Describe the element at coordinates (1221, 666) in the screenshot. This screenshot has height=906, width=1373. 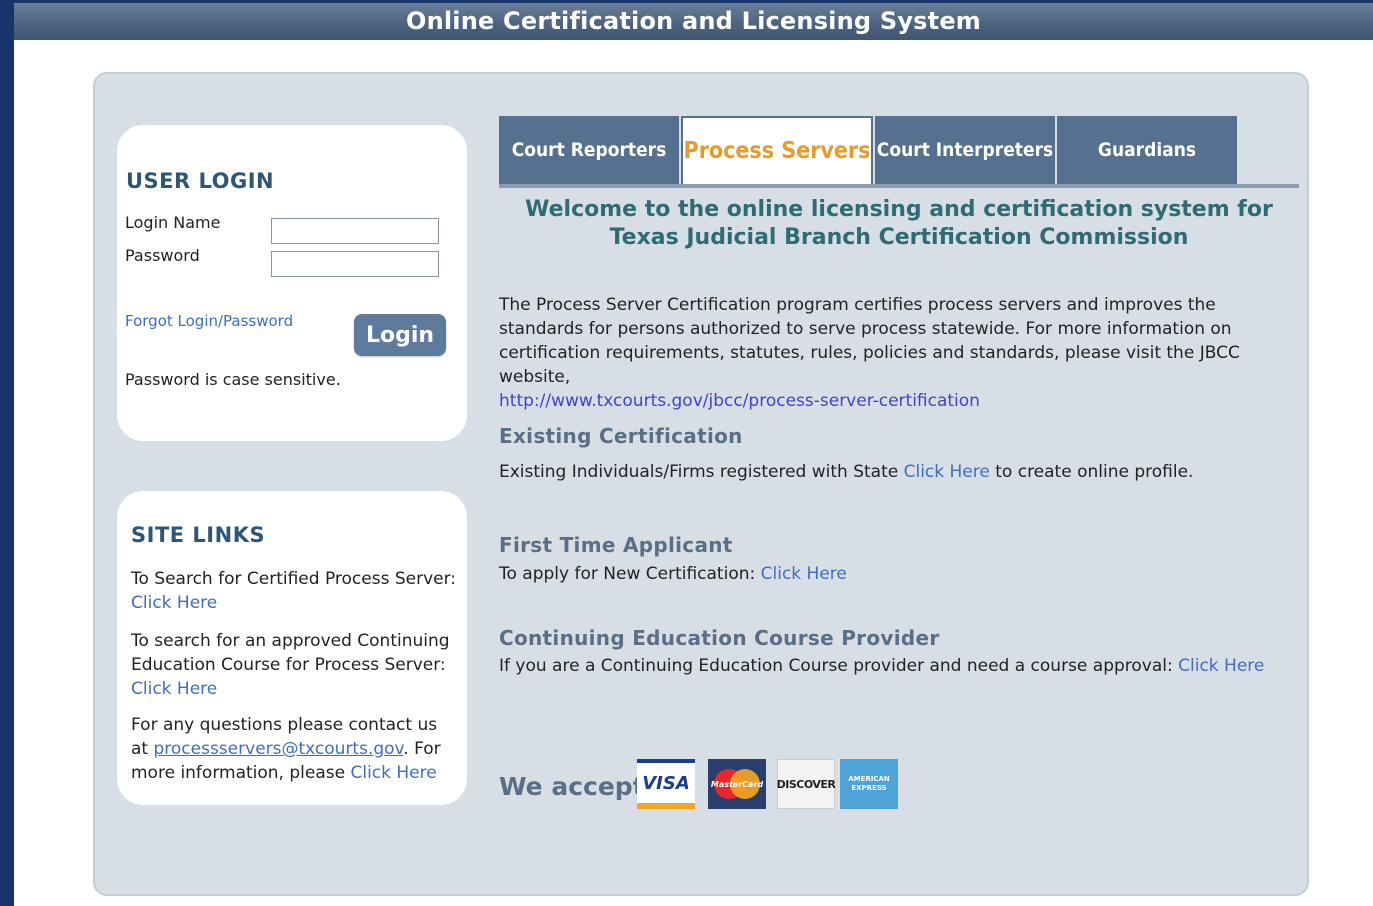
I see `ce-provider-click-here-link: Click Here` at that location.